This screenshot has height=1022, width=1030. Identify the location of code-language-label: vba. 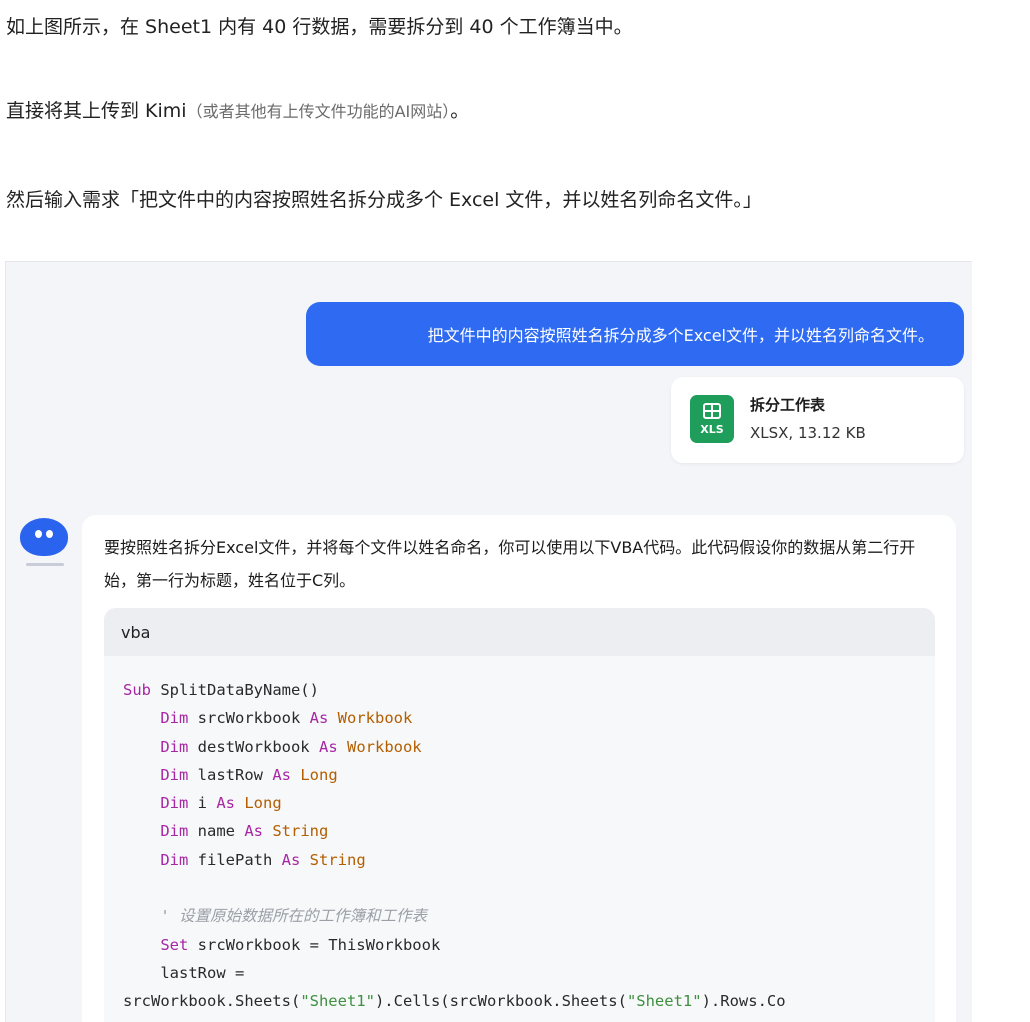
(519, 632).